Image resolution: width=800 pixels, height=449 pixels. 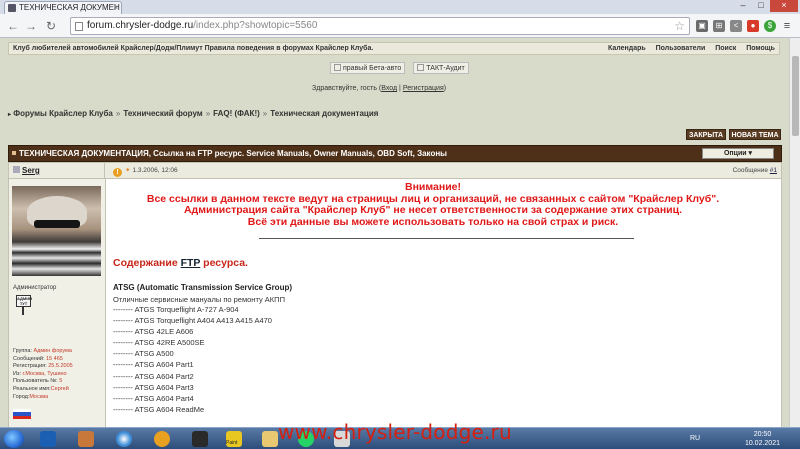 What do you see at coordinates (770, 26) in the screenshot?
I see `extension-icon: $` at bounding box center [770, 26].